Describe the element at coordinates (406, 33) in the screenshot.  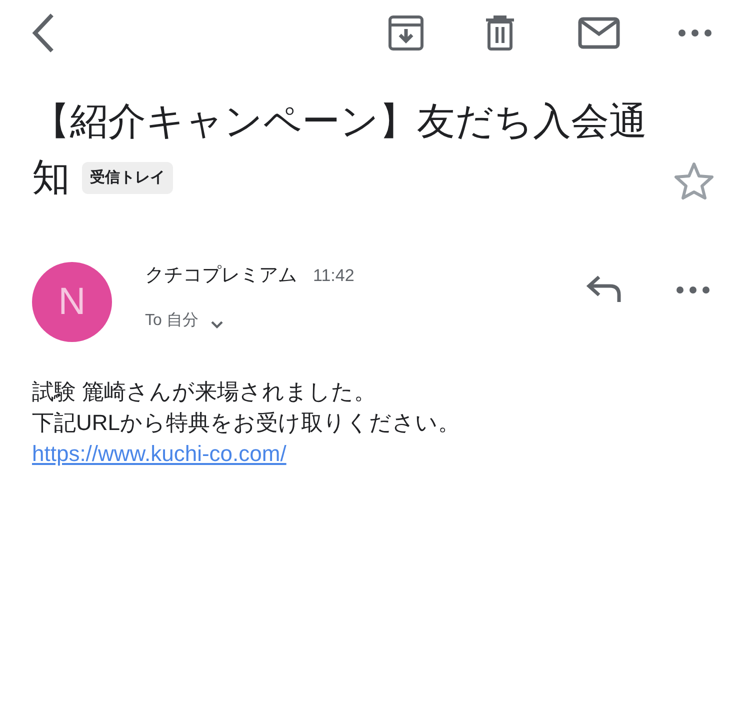
I see `archive-icon` at that location.